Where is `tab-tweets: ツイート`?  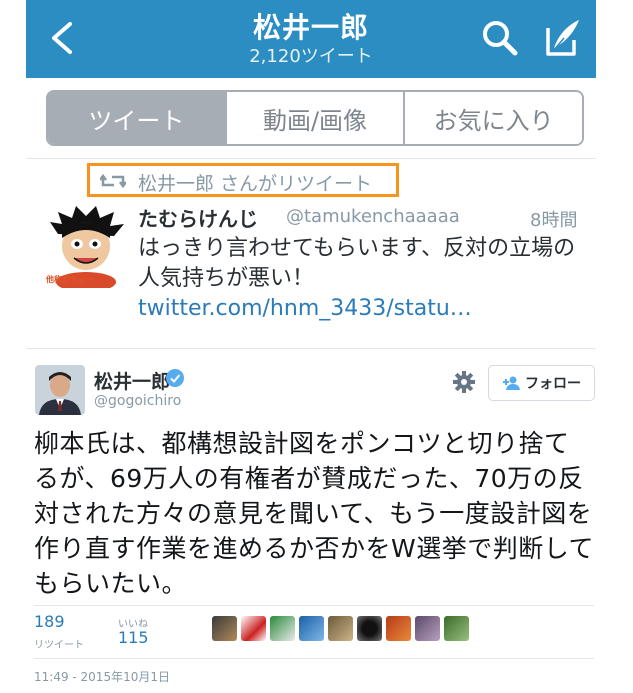 tab-tweets: ツイート is located at coordinates (137, 118).